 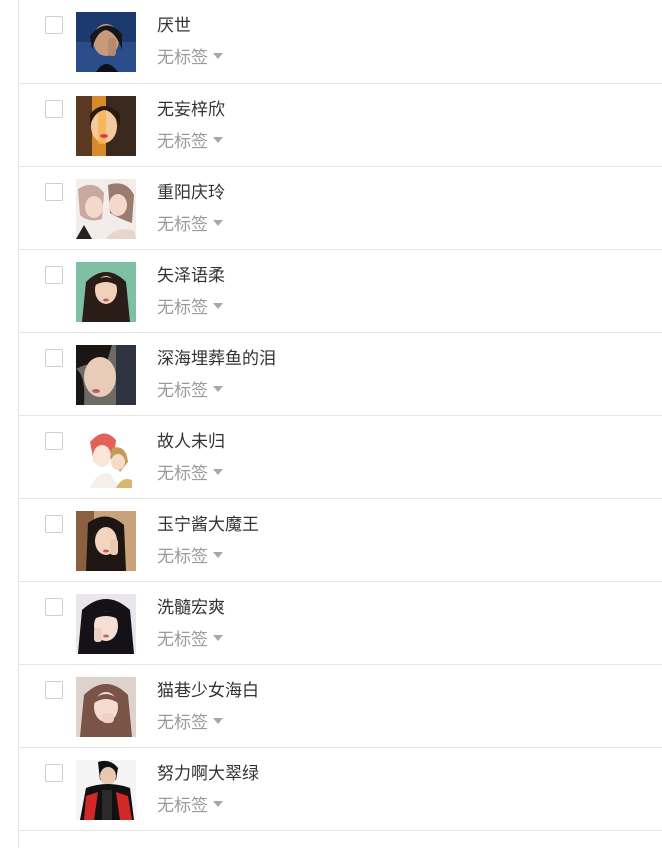 I want to click on contact-row: 无妄梓欣 无标签, so click(x=340, y=125).